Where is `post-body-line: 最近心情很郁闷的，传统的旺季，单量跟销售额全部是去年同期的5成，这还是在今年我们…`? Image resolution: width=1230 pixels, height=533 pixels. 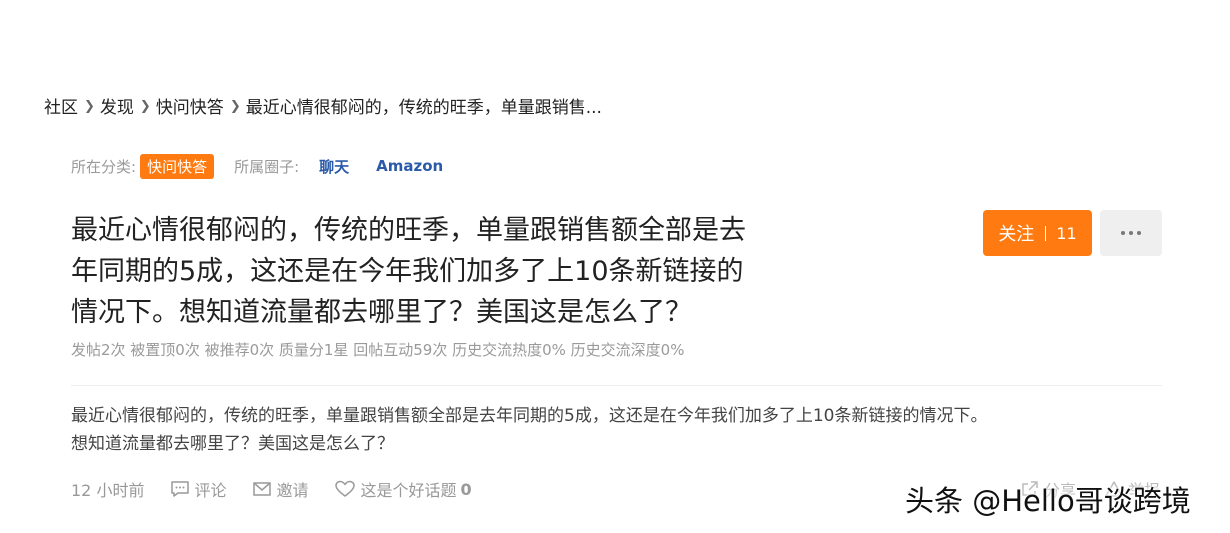 post-body-line: 最近心情很郁闷的，传统的旺季，单量跟销售额全部是去年同期的5成，这还是在今年我们… is located at coordinates (529, 416).